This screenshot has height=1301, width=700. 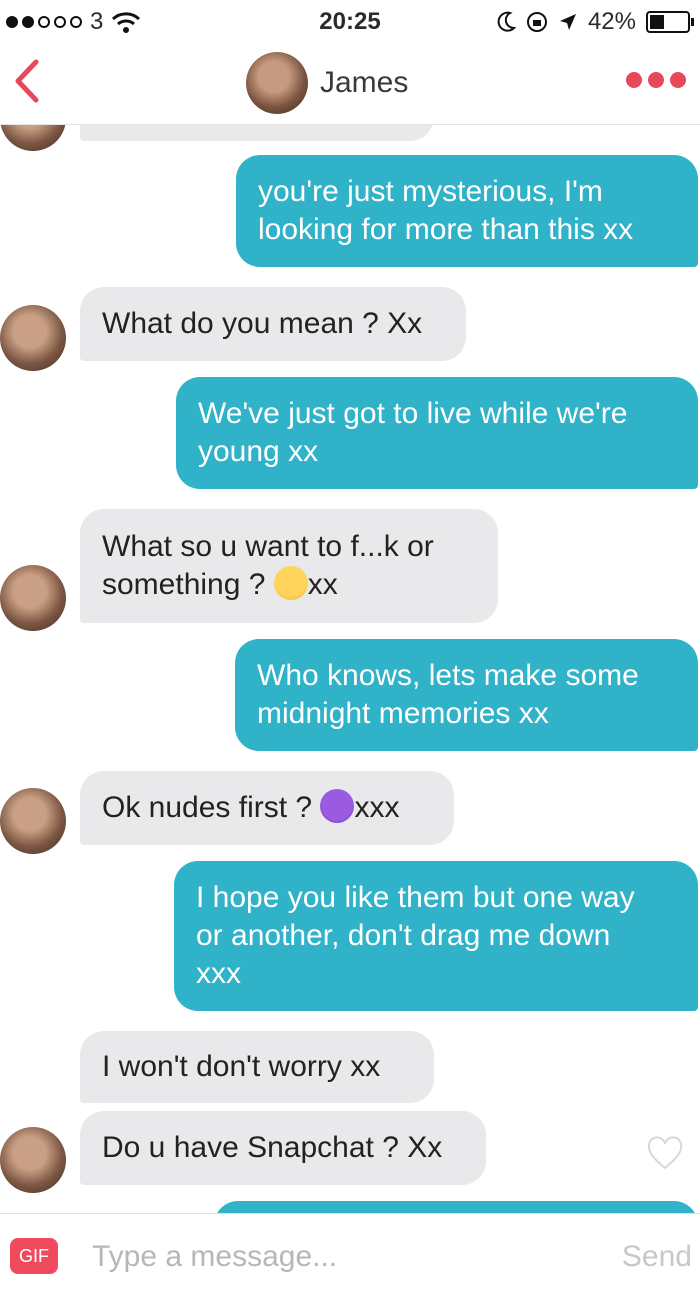 What do you see at coordinates (290, 583) in the screenshot?
I see `laughing-emoji-icon` at bounding box center [290, 583].